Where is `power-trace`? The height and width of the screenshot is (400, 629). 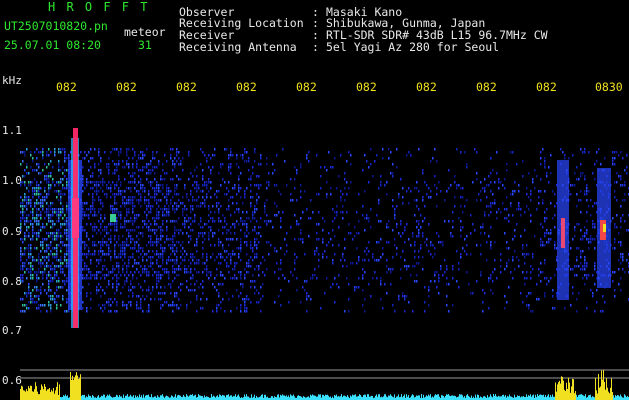
power-trace is located at coordinates (324, 384).